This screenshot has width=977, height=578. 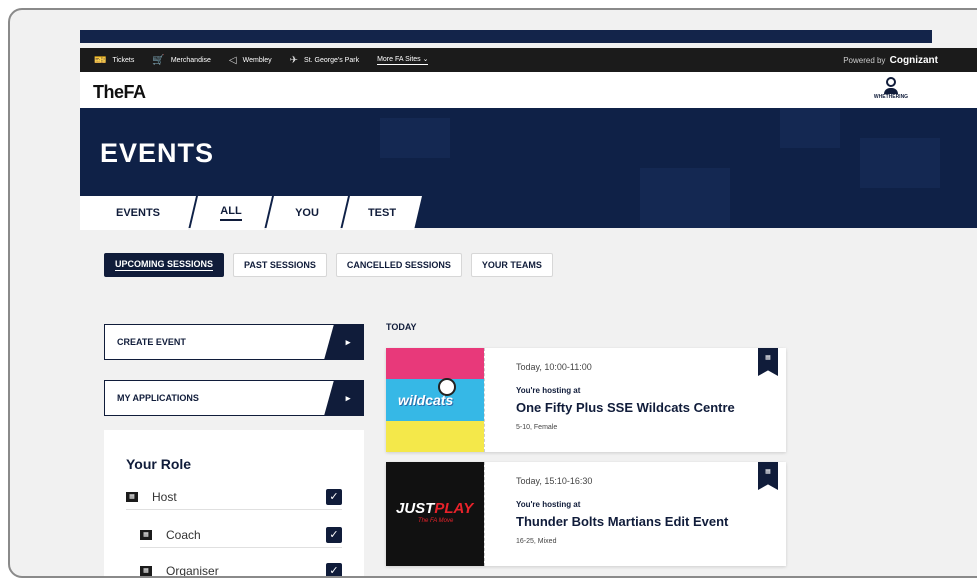 What do you see at coordinates (334, 570) in the screenshot?
I see `organiser-checkbox: ✓` at bounding box center [334, 570].